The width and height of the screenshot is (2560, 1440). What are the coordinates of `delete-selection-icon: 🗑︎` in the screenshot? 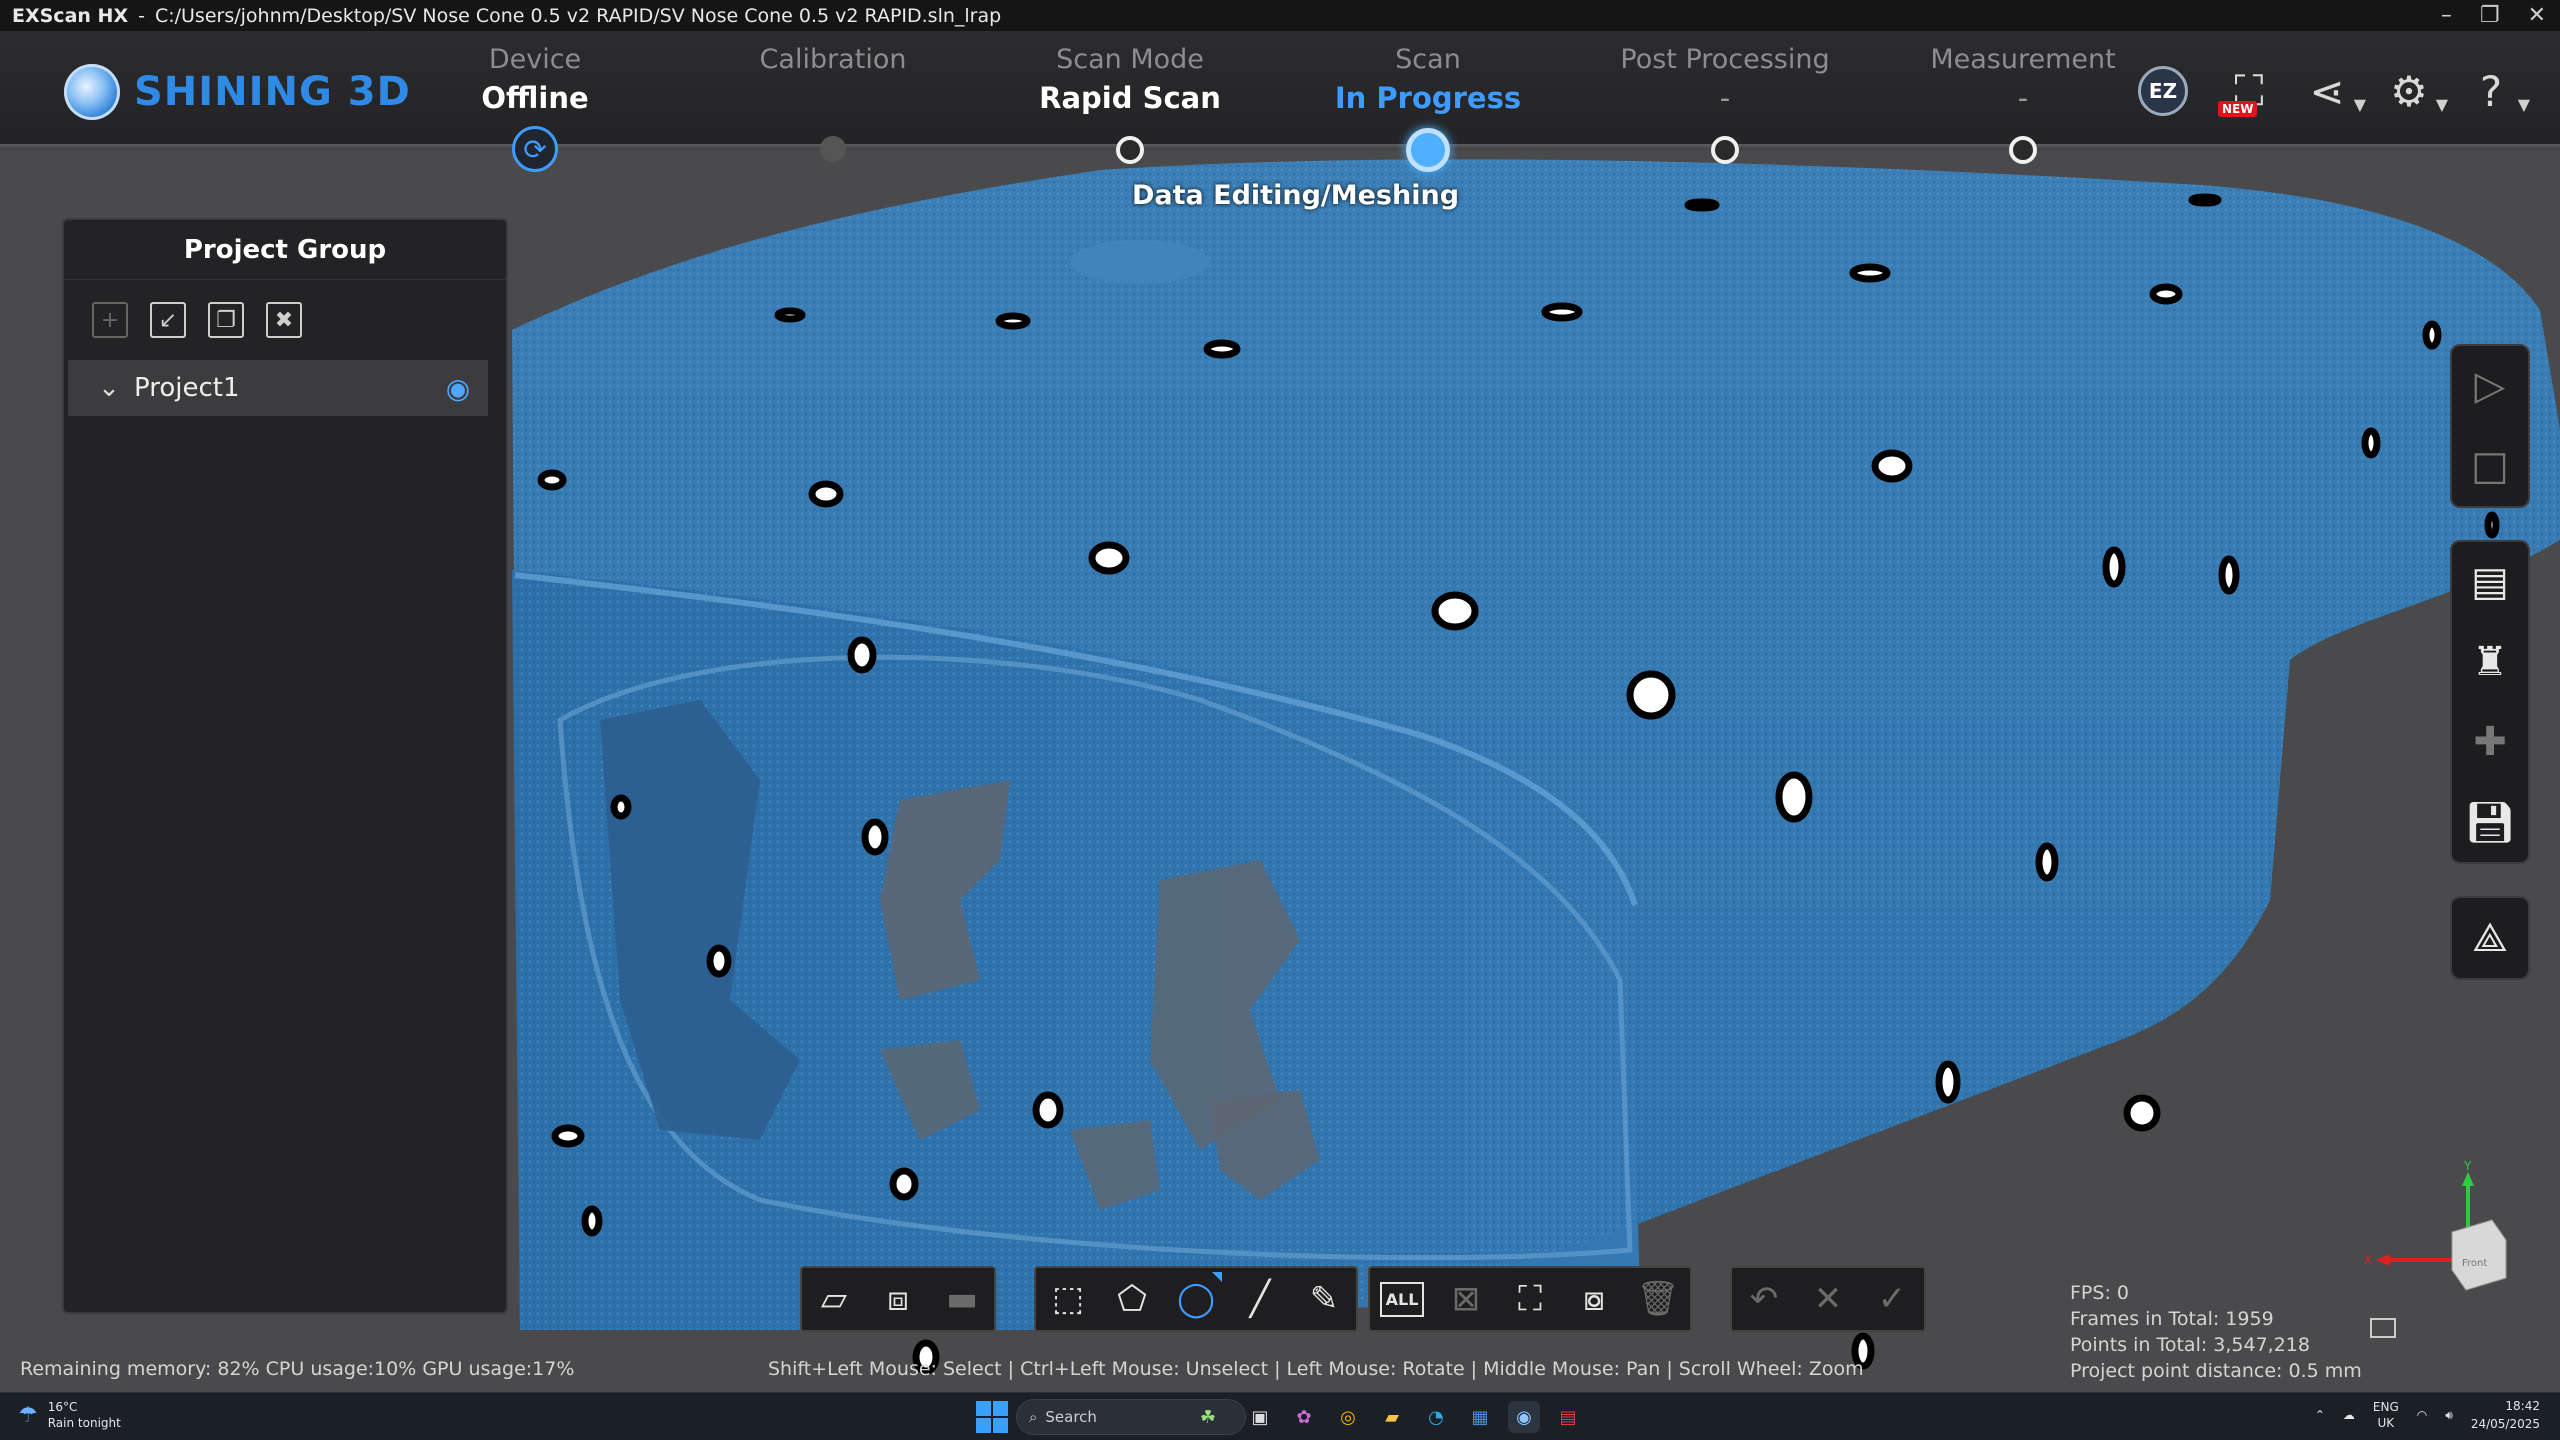 It's located at (1658, 1299).